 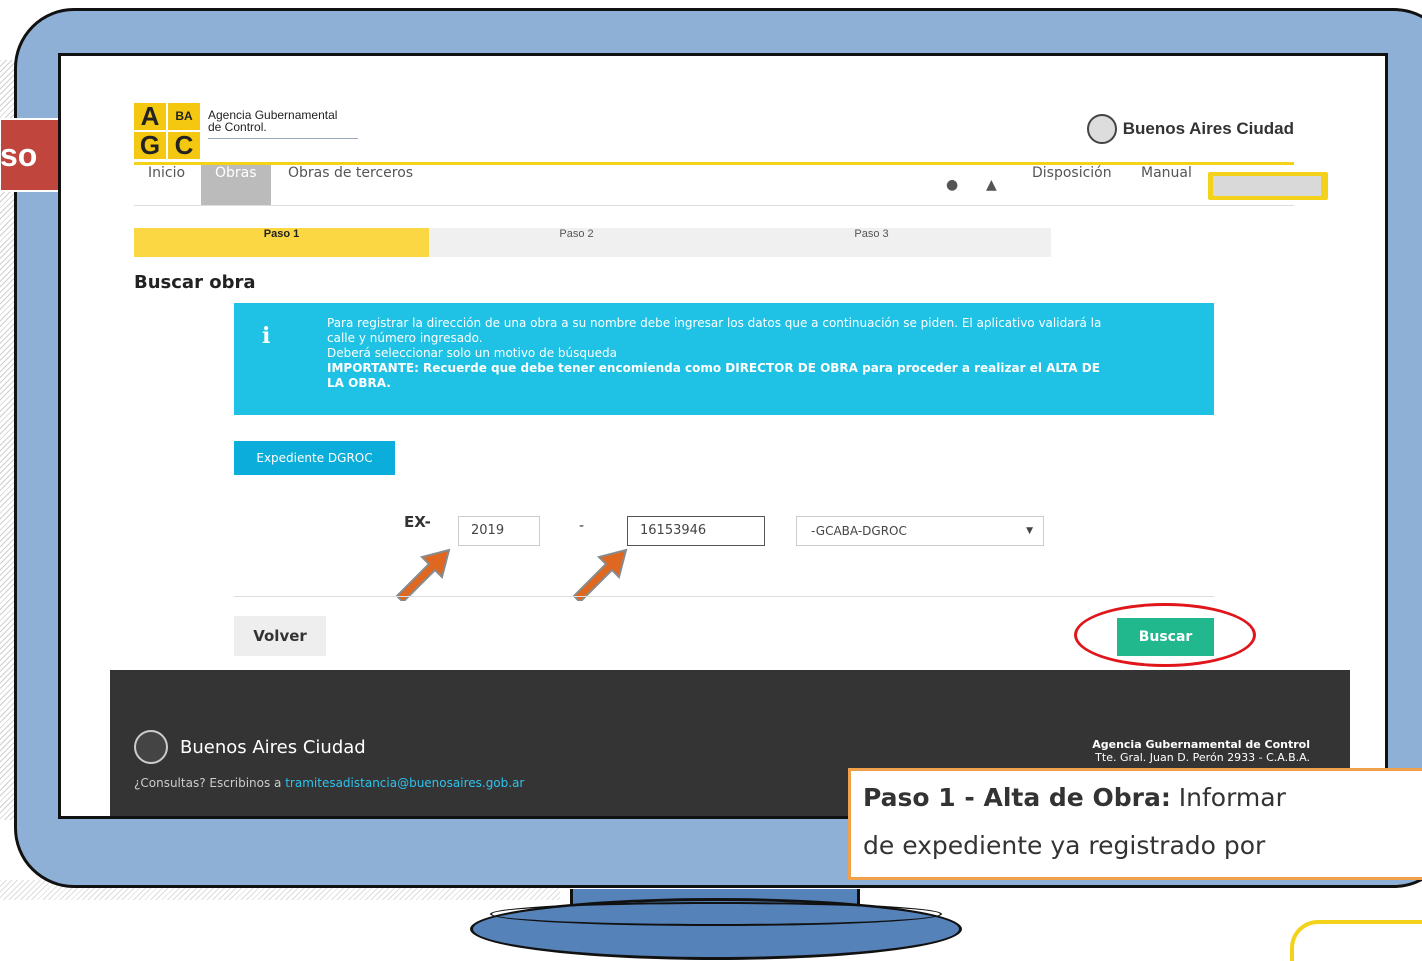 I want to click on logo-letter-g: G, so click(x=150, y=145).